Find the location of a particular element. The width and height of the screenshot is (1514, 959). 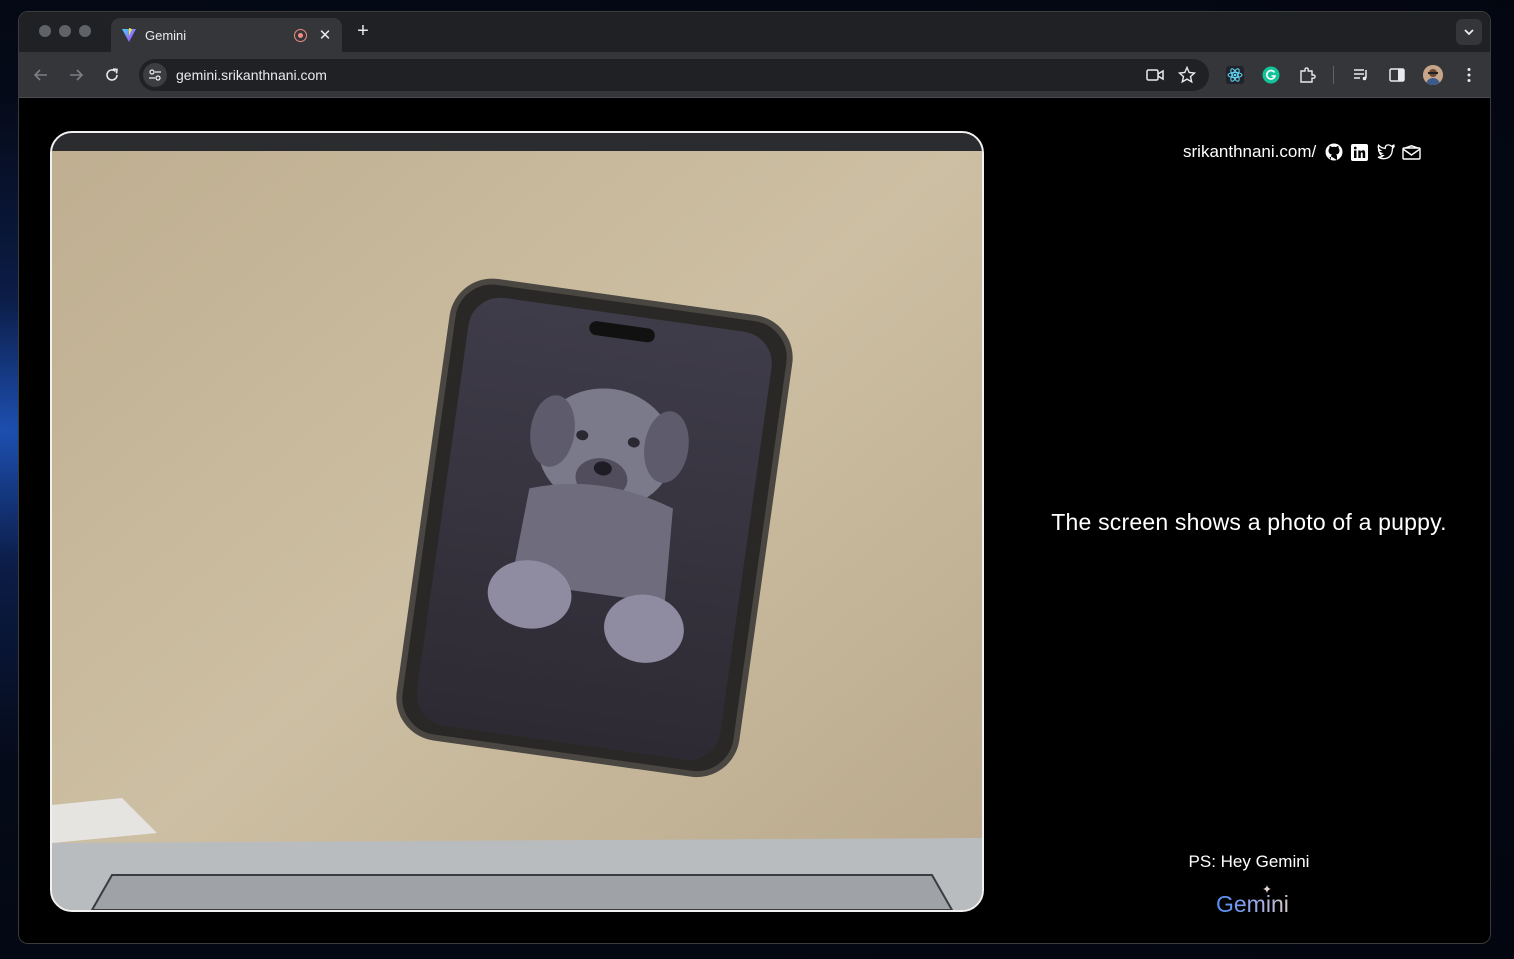

avatar-icon is located at coordinates (1433, 75).